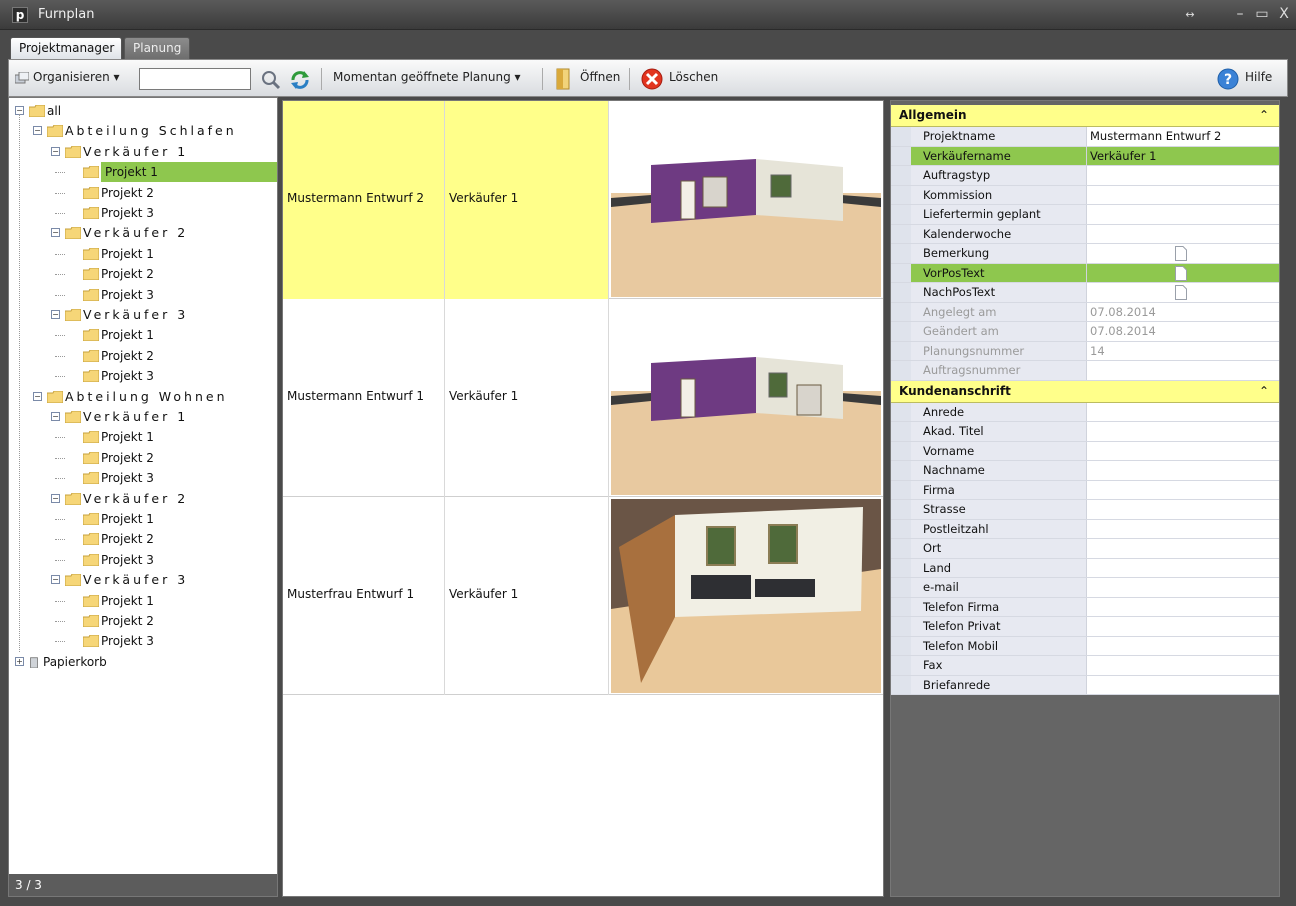 Image resolution: width=1296 pixels, height=906 pixels. I want to click on maximize-button: ▭, so click(1262, 14).